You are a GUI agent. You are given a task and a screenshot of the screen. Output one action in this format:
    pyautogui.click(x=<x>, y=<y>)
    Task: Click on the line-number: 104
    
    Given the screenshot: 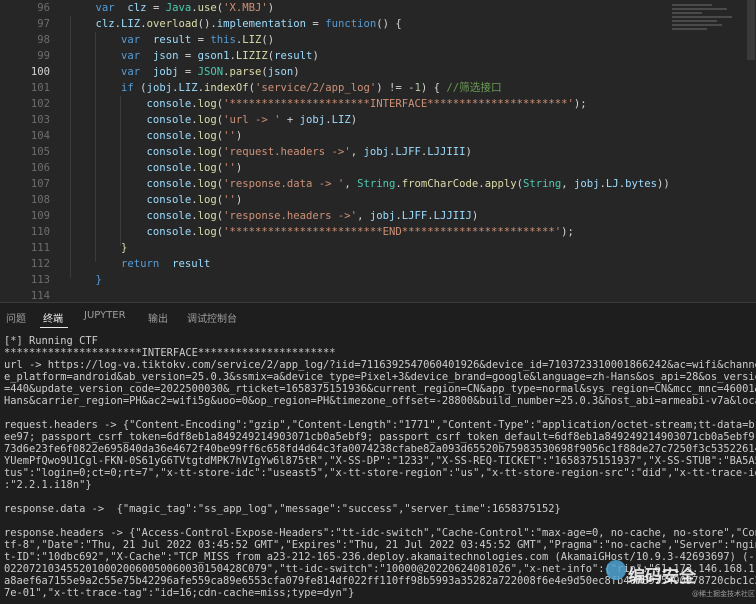 What is the action you would take?
    pyautogui.click(x=40, y=136)
    